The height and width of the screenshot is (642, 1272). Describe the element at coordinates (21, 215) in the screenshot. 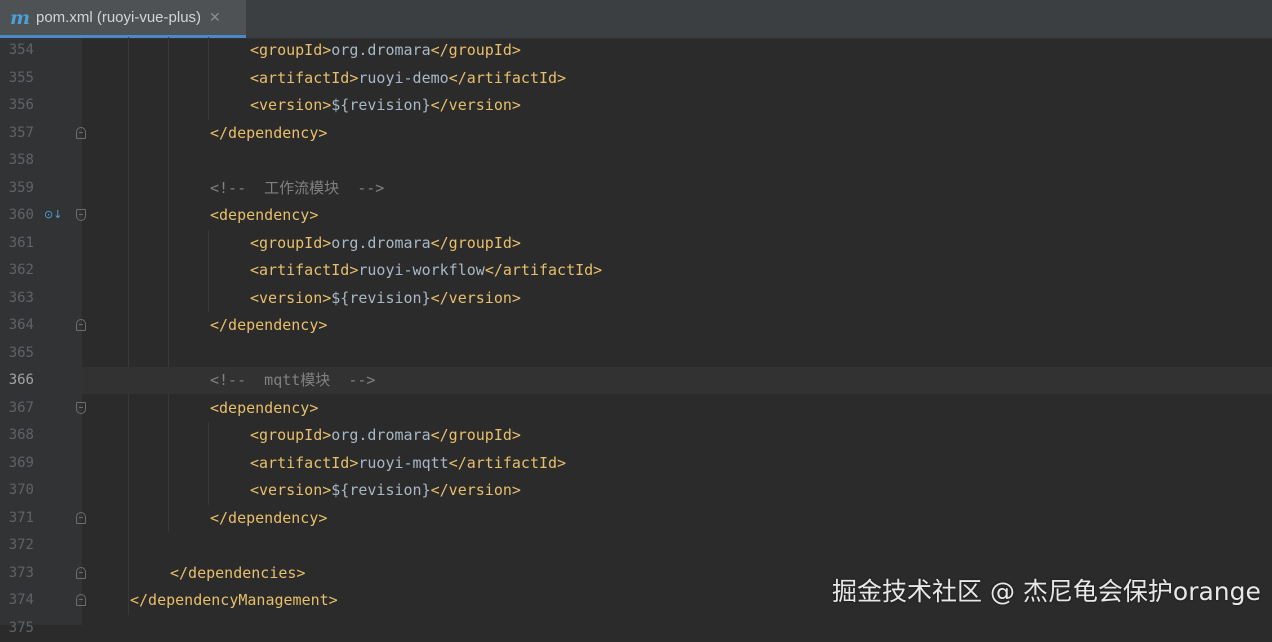

I see `line-number: 360` at that location.